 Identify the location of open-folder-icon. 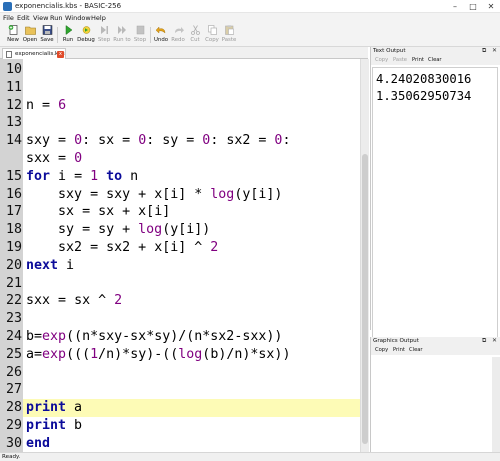
(30, 30).